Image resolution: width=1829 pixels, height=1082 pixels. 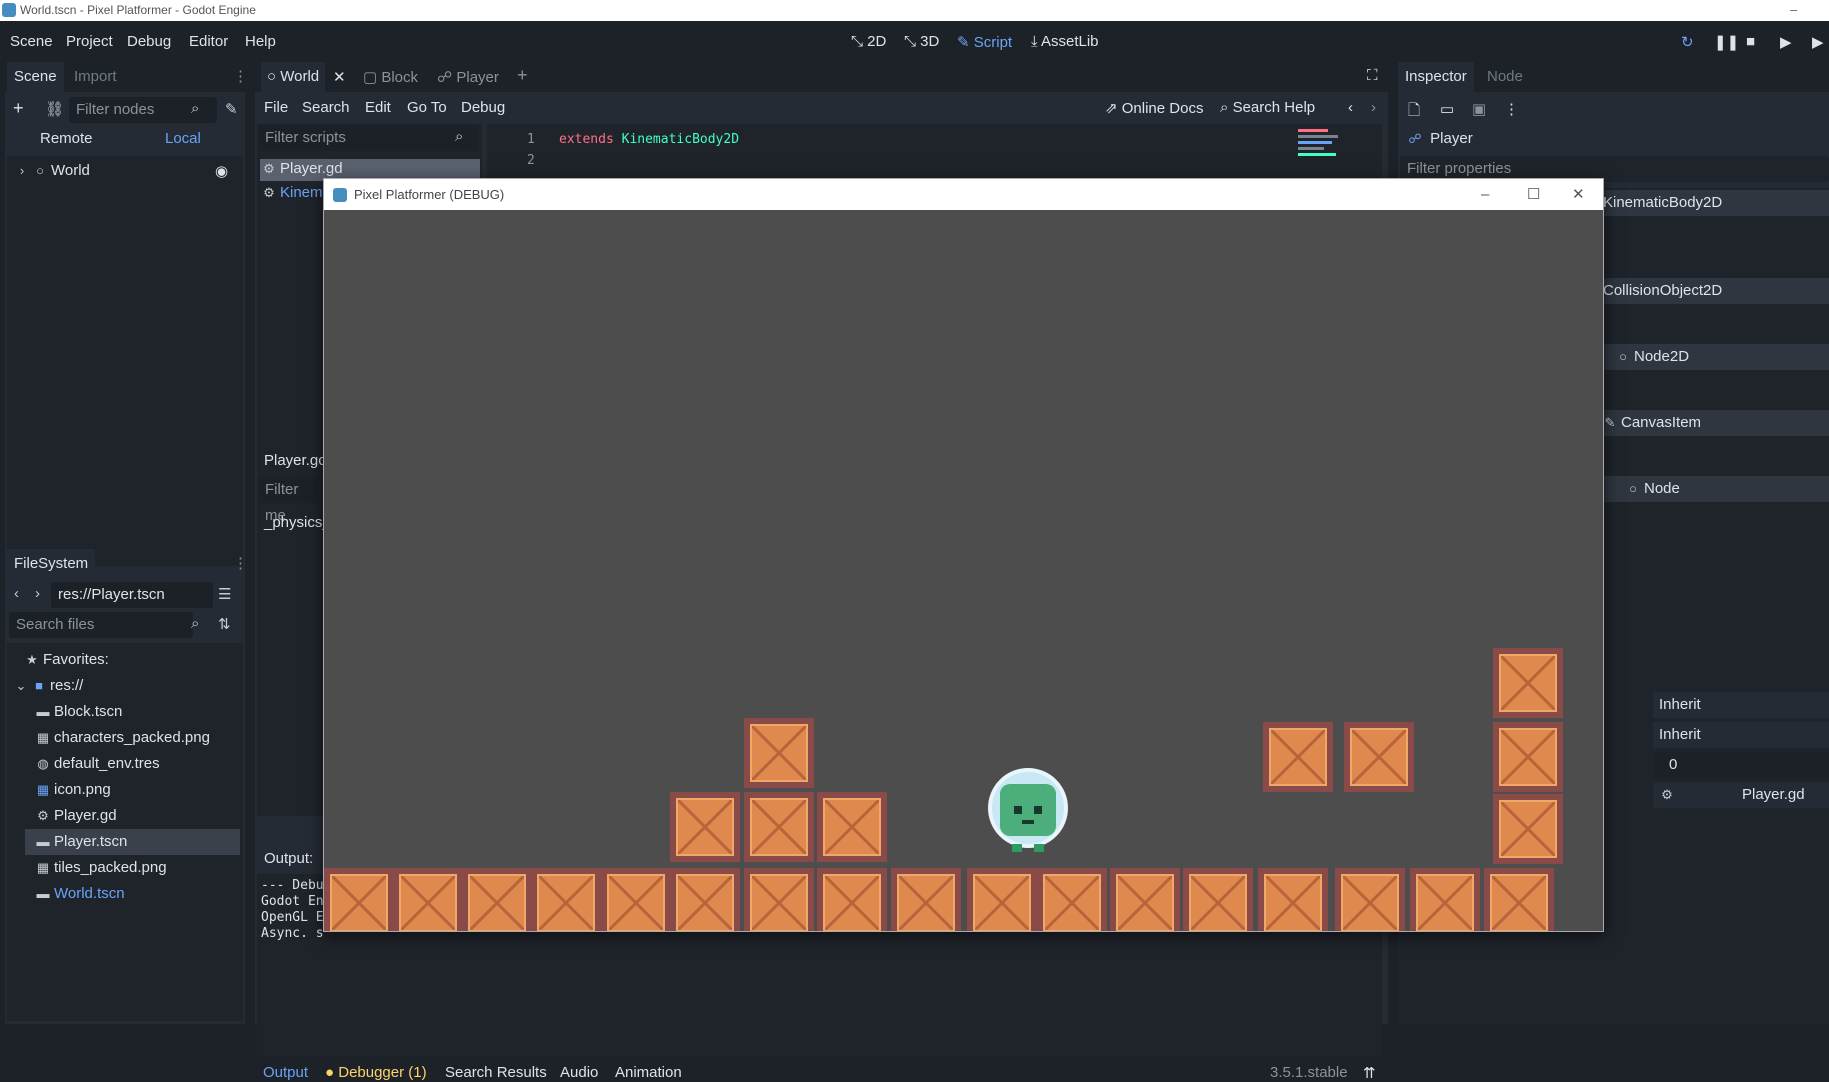 I want to click on tree-item-world: › ○ World, so click(x=52, y=170).